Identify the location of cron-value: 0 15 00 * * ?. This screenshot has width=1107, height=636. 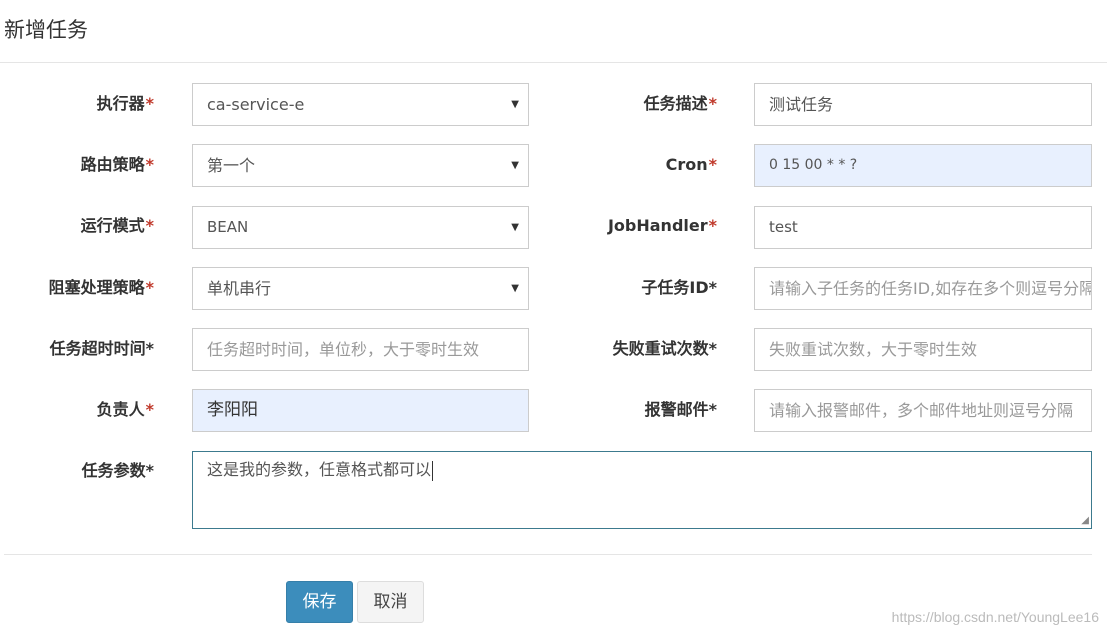
(813, 165).